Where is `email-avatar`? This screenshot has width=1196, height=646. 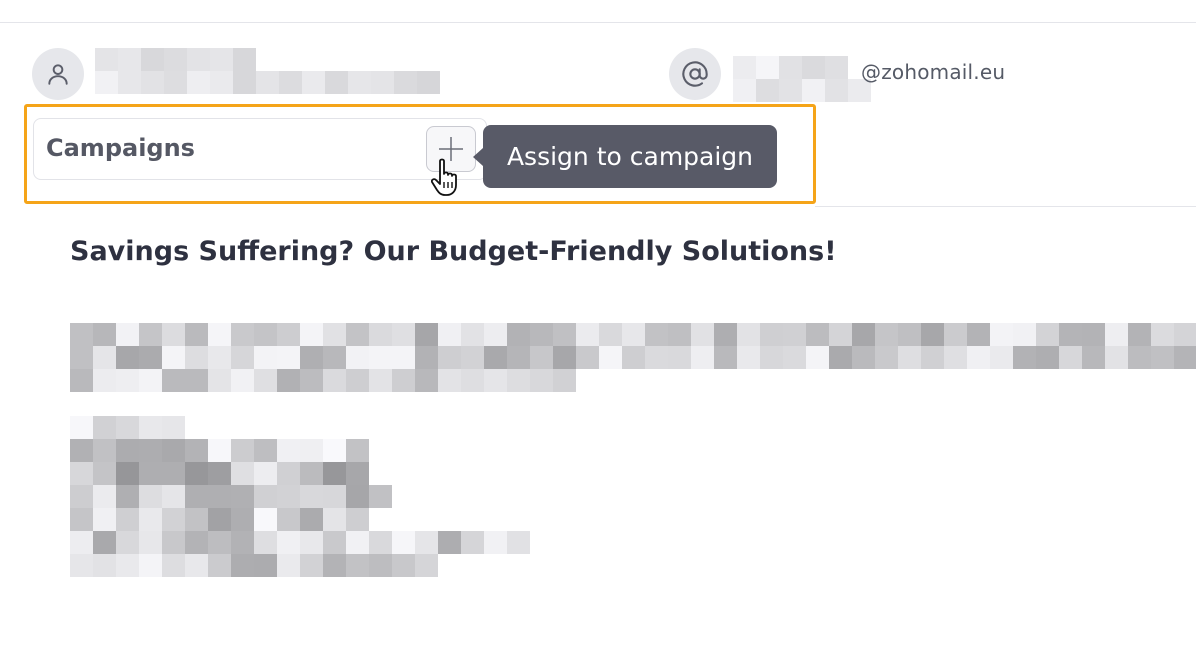 email-avatar is located at coordinates (695, 74).